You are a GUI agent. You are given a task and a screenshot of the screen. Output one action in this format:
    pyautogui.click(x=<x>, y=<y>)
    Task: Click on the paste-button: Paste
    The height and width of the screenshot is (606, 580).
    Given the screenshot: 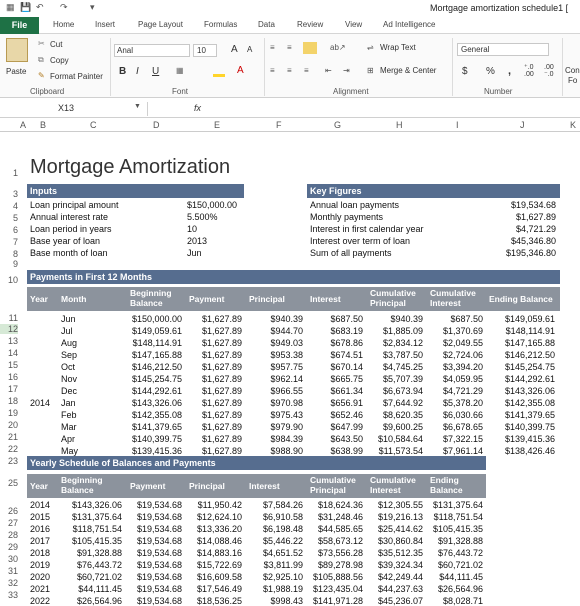 What is the action you would take?
    pyautogui.click(x=16, y=71)
    